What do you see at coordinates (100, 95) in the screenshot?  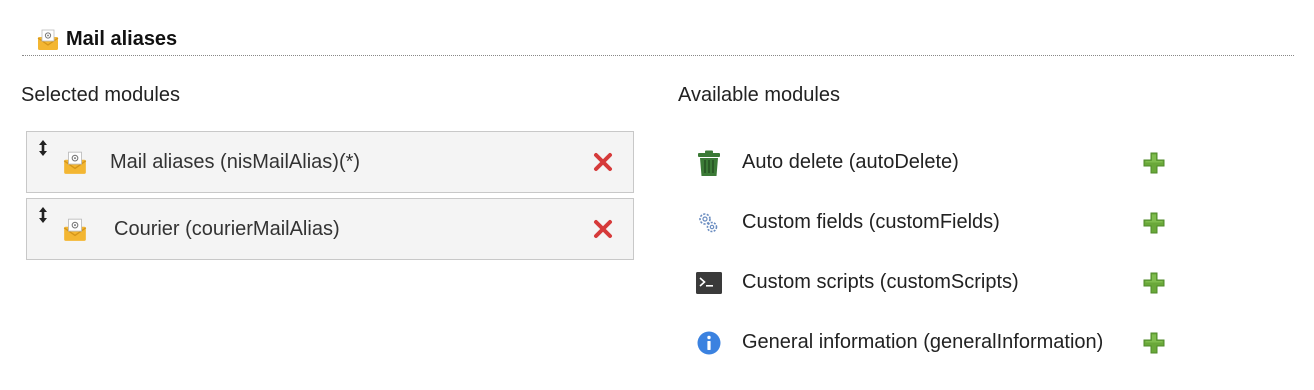 I see `selected-modules-heading: Selected modules` at bounding box center [100, 95].